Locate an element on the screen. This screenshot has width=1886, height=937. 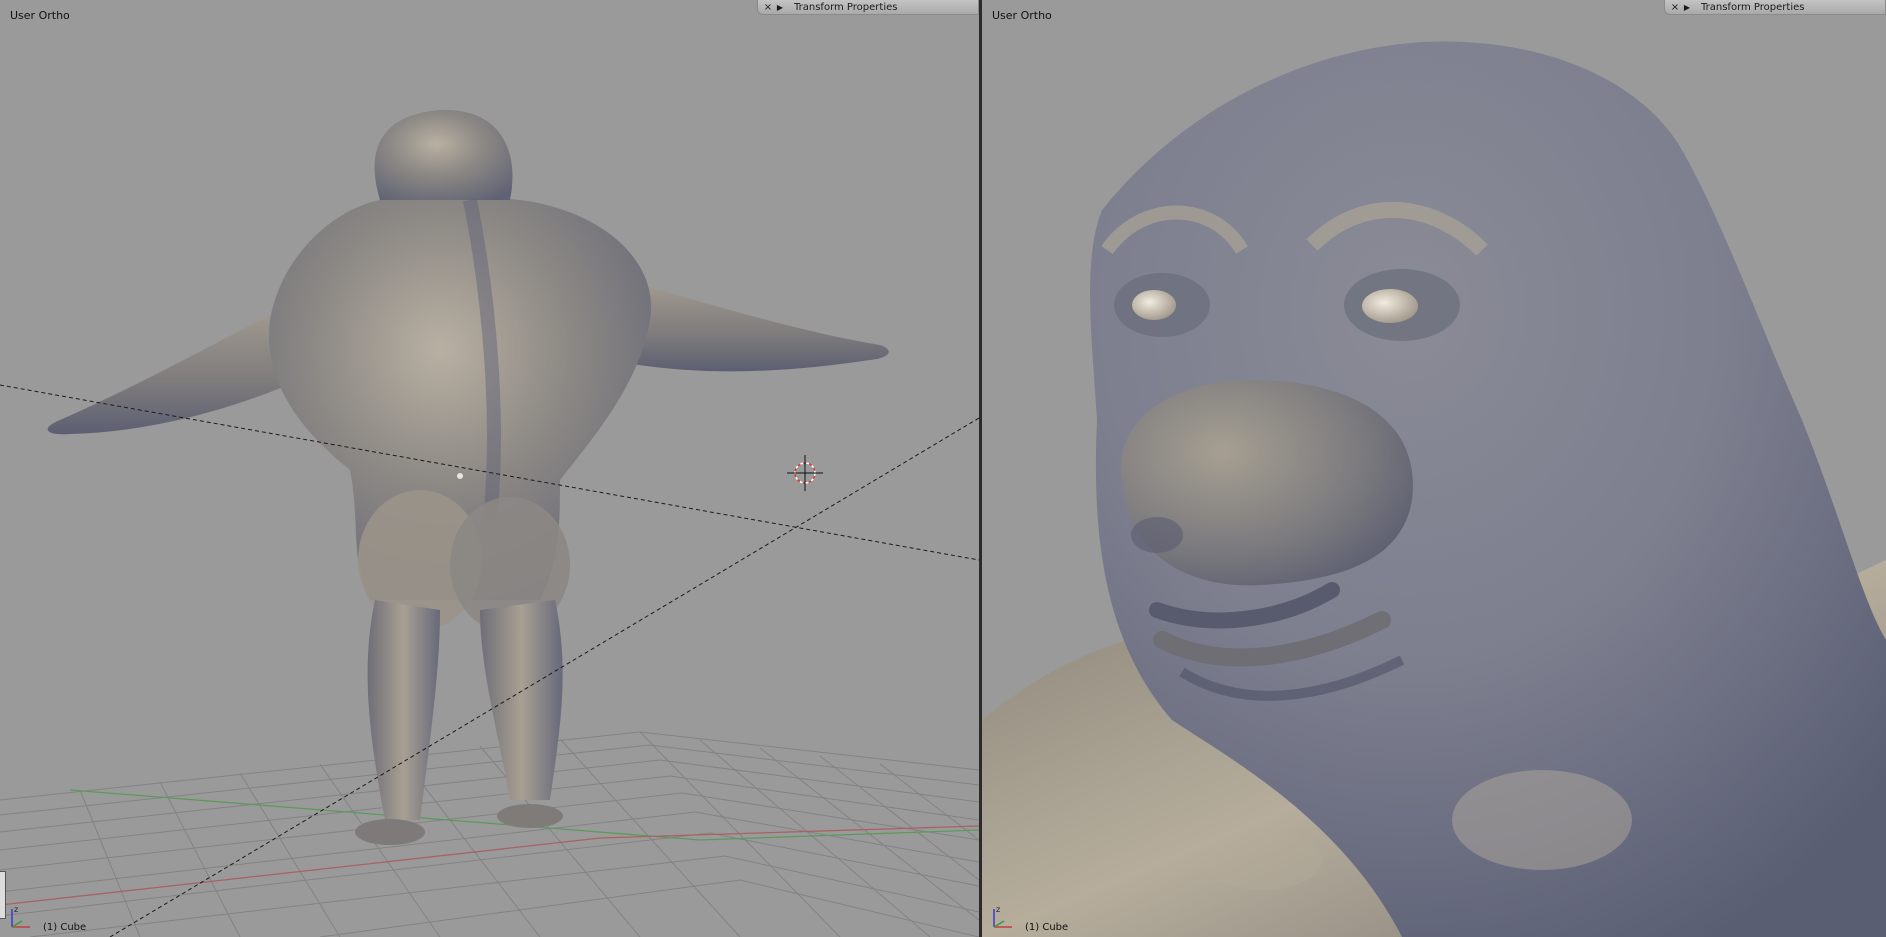
3d-cursor-icon is located at coordinates (805, 473).